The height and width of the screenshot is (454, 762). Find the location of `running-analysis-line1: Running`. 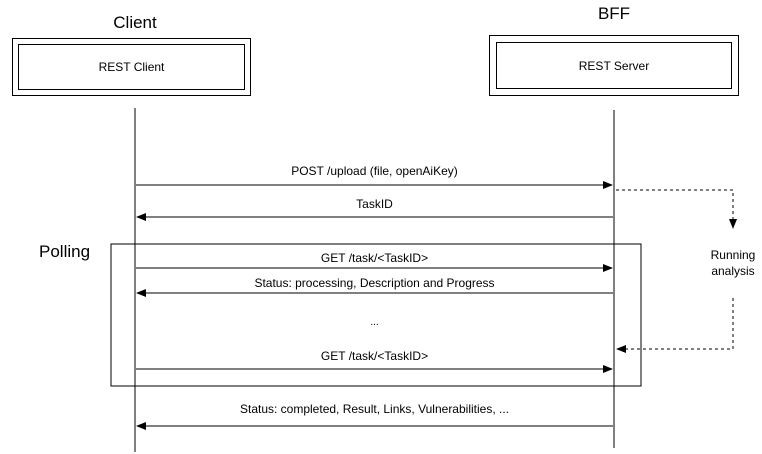

running-analysis-line1: Running is located at coordinates (733, 255).